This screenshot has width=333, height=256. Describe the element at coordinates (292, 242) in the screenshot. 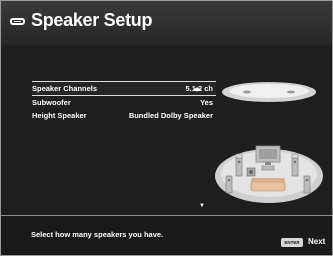

I see `enter-key-icon: ENTER` at that location.